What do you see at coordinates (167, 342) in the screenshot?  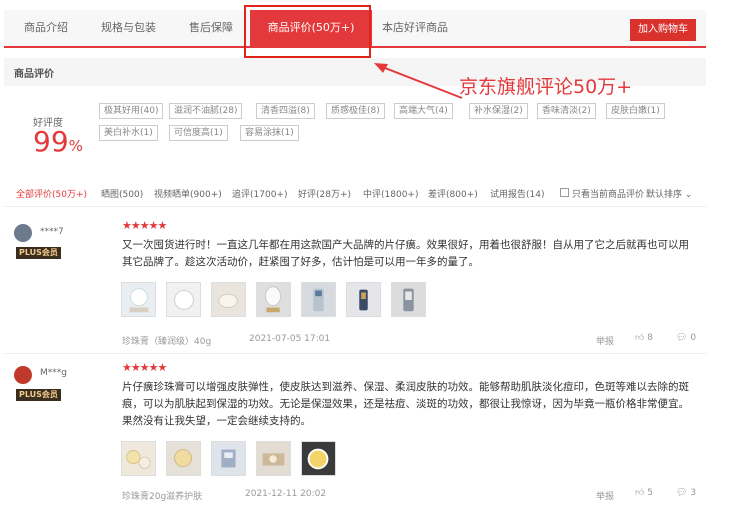 I see `product-spec: 珍珠膏（臻润级）40g` at bounding box center [167, 342].